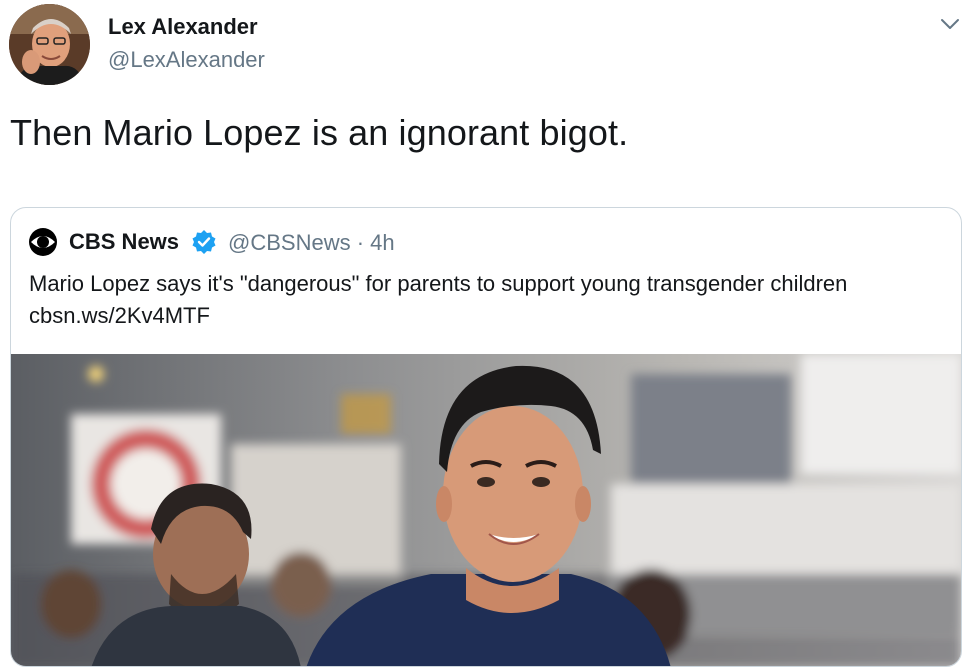  What do you see at coordinates (43, 242) in the screenshot?
I see `cbs-eye-logo` at bounding box center [43, 242].